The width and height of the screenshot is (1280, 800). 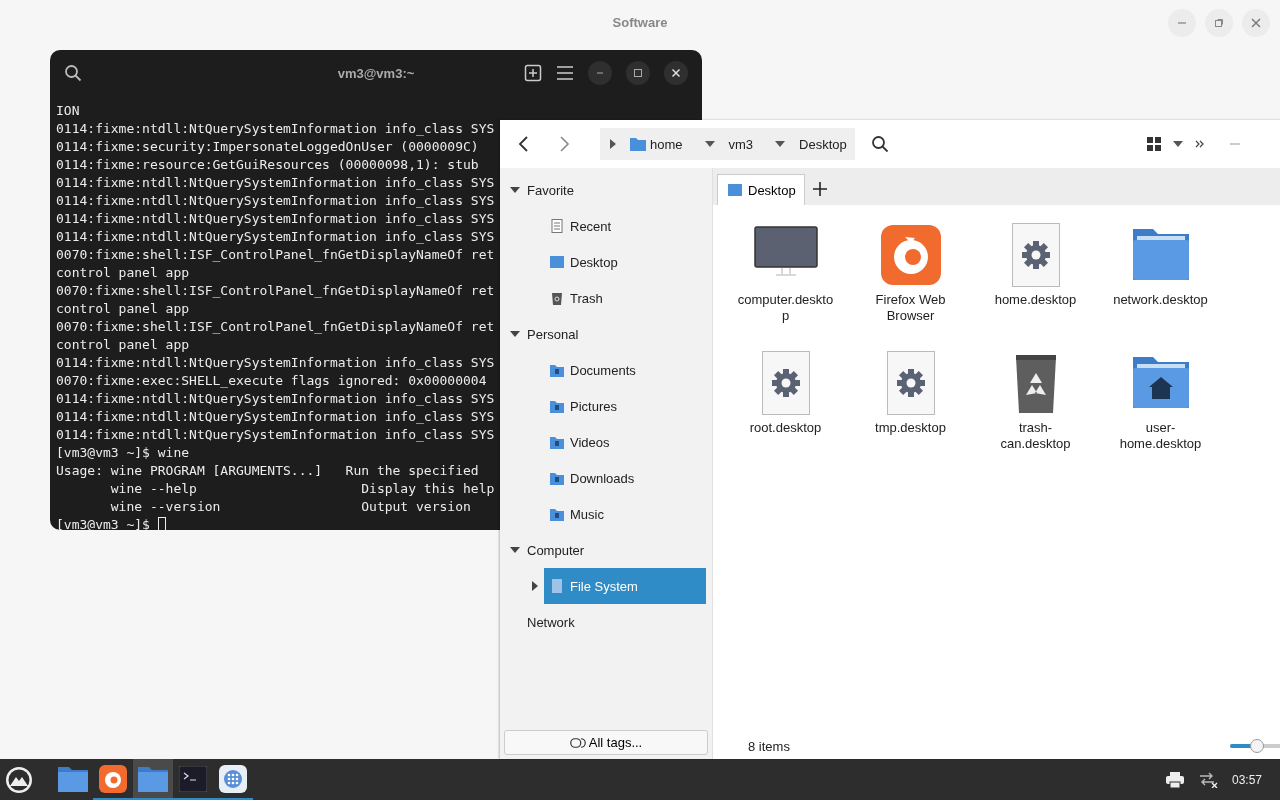 What do you see at coordinates (557, 442) in the screenshot?
I see `videos-icon` at bounding box center [557, 442].